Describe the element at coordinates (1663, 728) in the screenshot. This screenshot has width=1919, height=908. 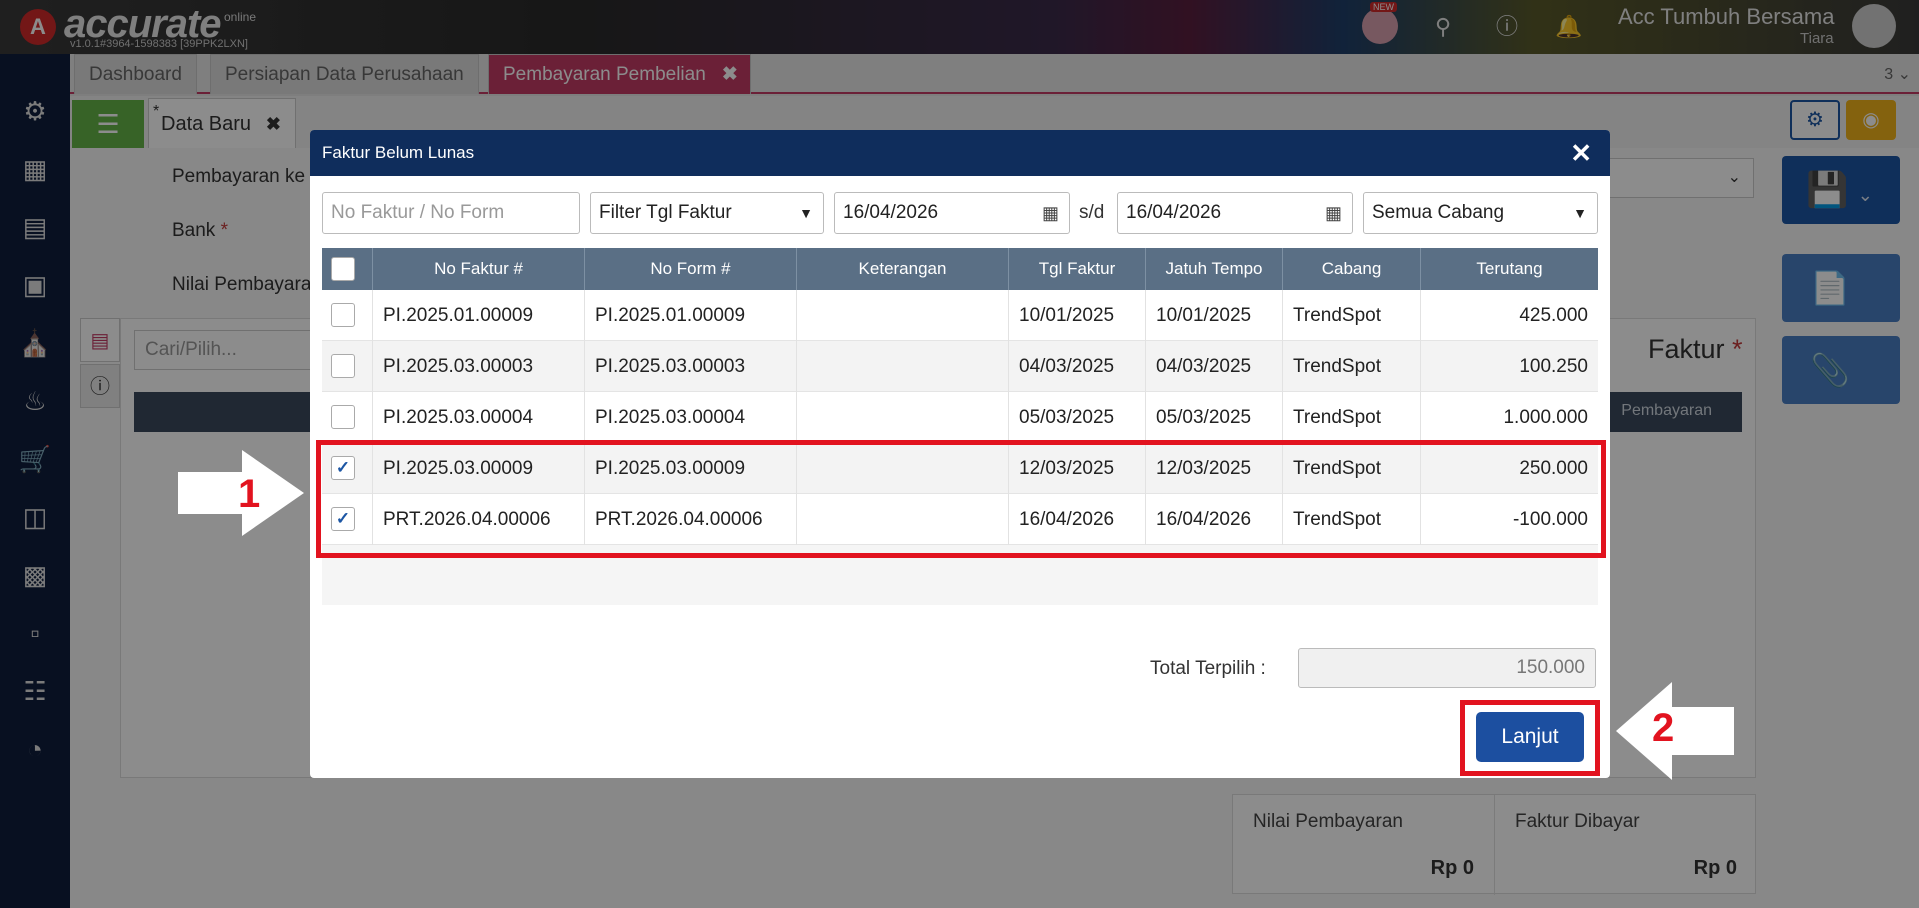
I see `step-2-label: 2` at that location.